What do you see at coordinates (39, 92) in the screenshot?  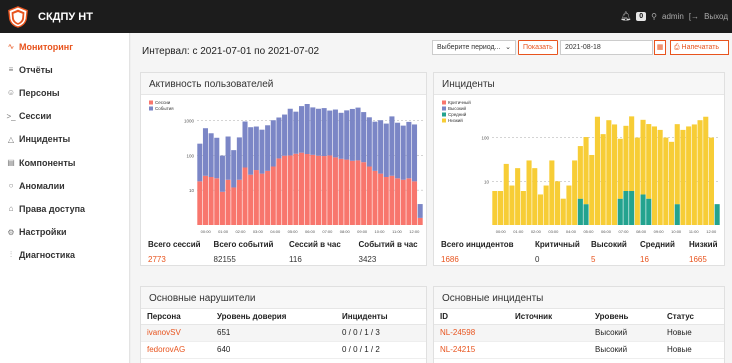 I see `sidebar-item-label: Персоны` at bounding box center [39, 92].